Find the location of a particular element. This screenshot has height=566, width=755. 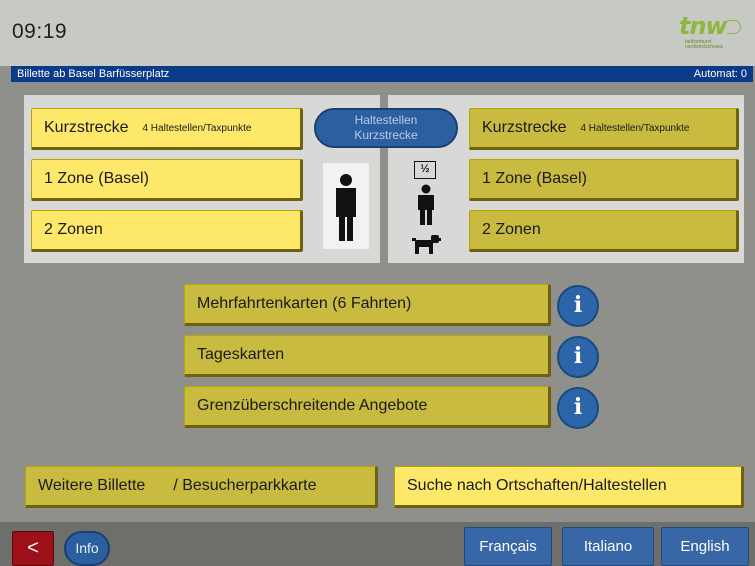

back-button: < is located at coordinates (33, 548).